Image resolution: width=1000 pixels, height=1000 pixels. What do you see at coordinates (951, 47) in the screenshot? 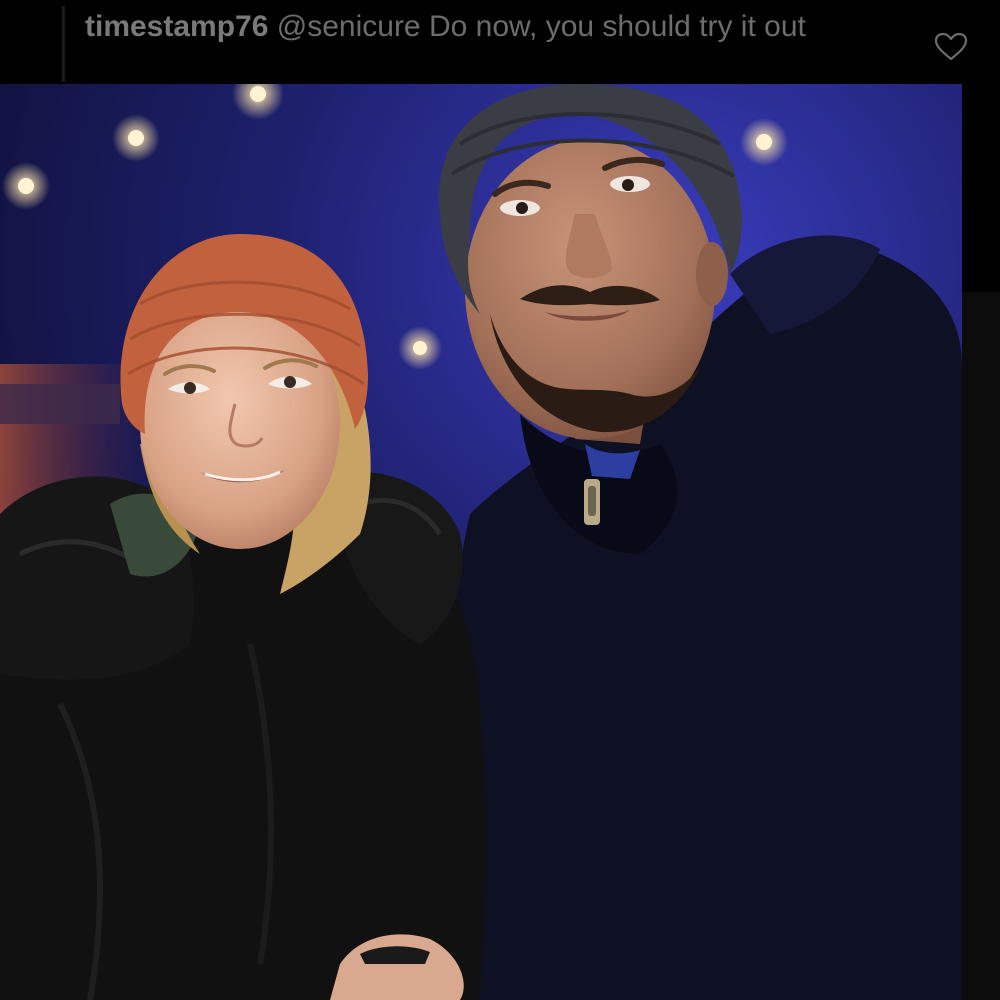
I see `heart-outline-icon` at bounding box center [951, 47].